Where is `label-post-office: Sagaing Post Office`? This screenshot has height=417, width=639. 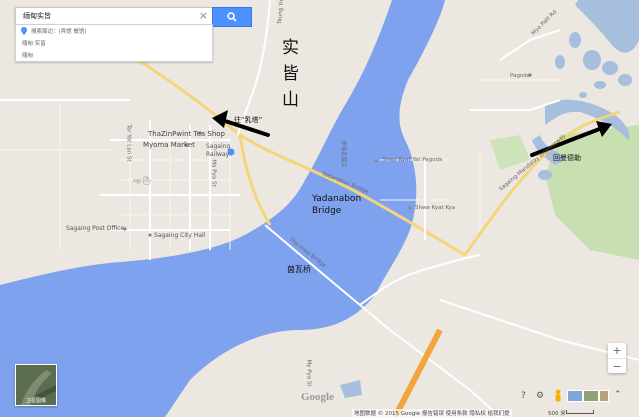
label-post-office: Sagaing Post Office is located at coordinates (95, 228).